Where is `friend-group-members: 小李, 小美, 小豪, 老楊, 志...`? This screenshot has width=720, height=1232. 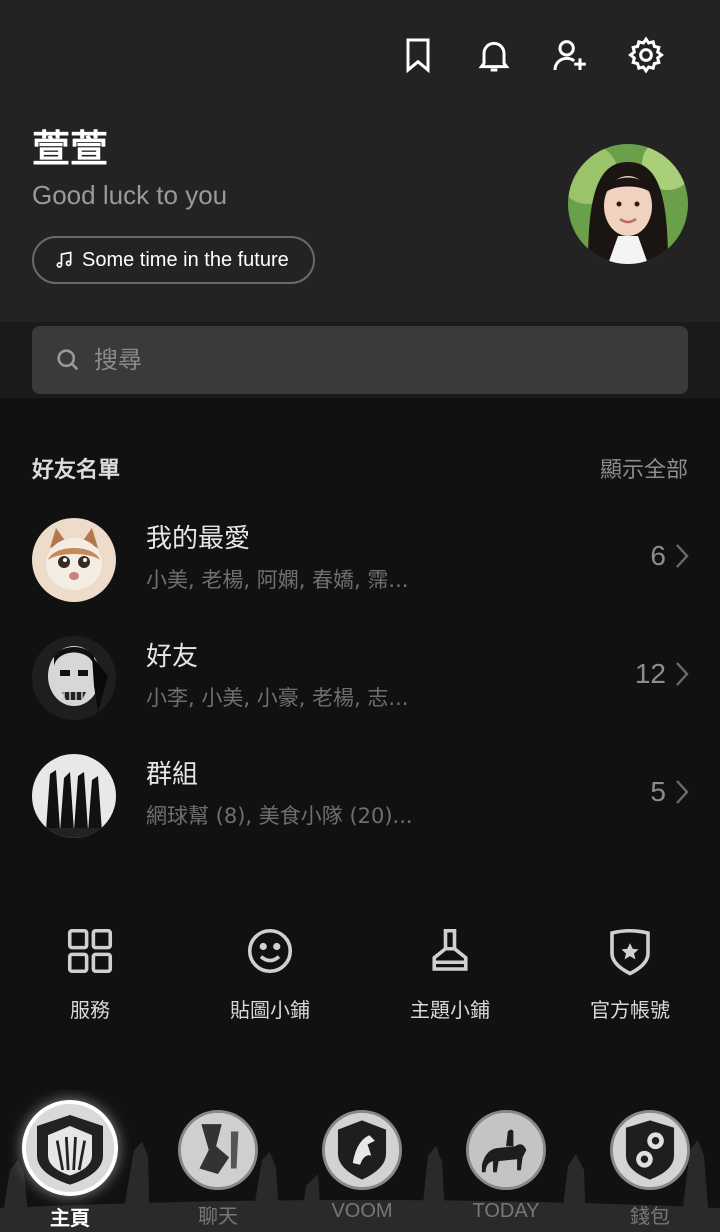 friend-group-members: 小李, 小美, 小豪, 老楊, 志... is located at coordinates (277, 698).